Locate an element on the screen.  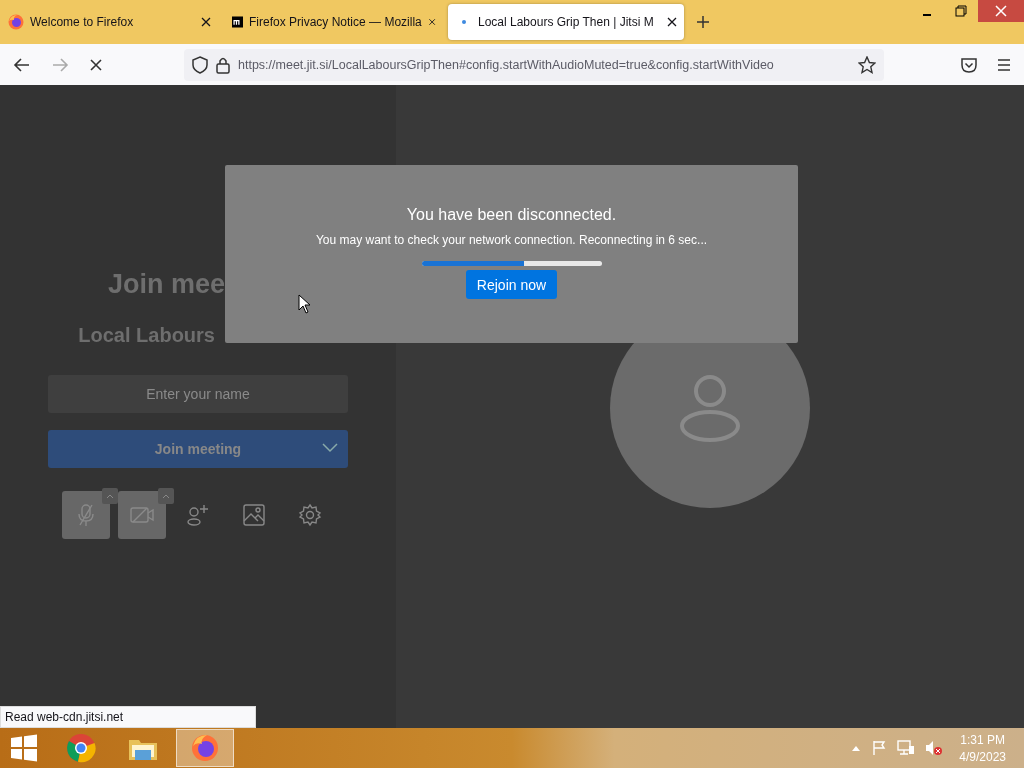
url-text: https://meet.jit.si/LocalLaboursGripThen#config.startWithAudioMuted=true&config.startWithVideo is located at coordinates (506, 64).